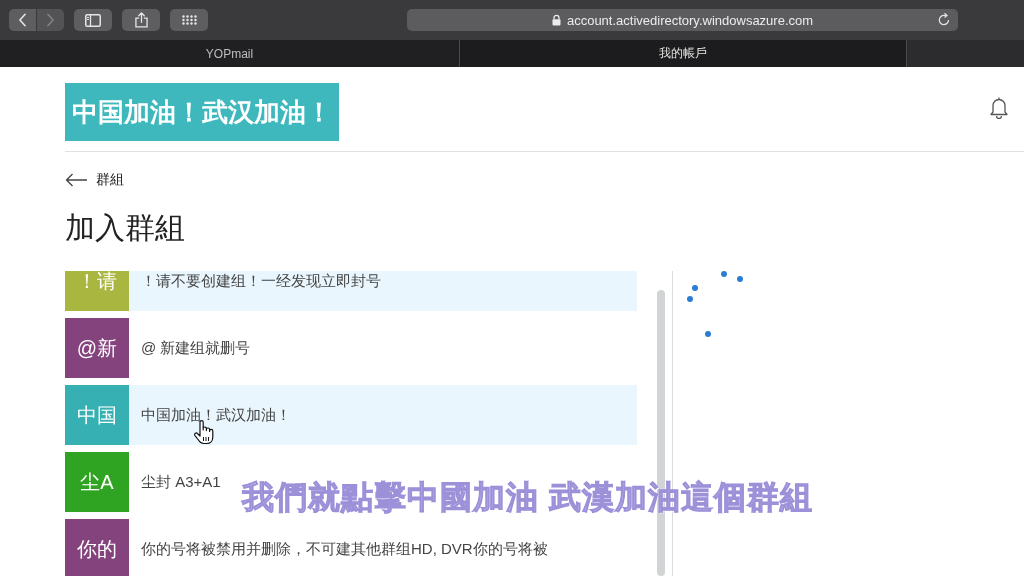 This screenshot has width=1024, height=576. I want to click on group-name: 你的号将被禁用并删除，不可建其他群组HD, DVR你的号将被, so click(344, 549).